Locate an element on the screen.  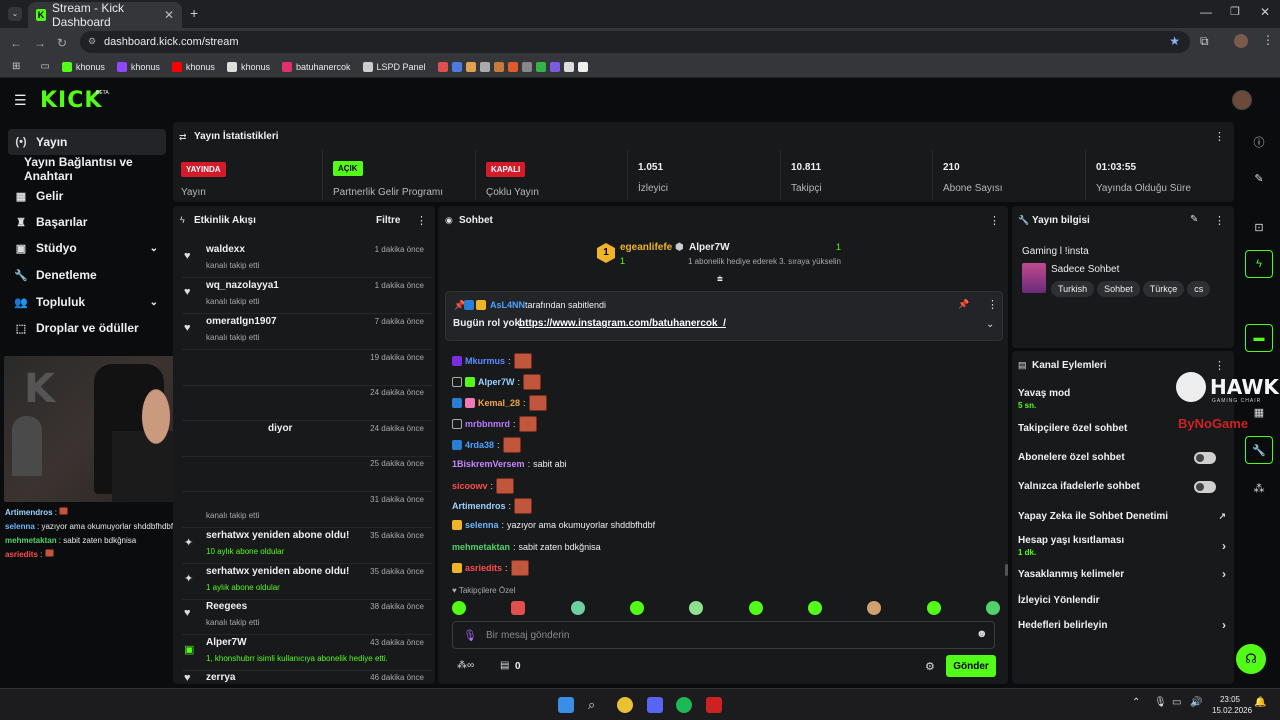
banned-words-row: Yasaklanmış kelimeler › is located at coordinates (1124, 574).